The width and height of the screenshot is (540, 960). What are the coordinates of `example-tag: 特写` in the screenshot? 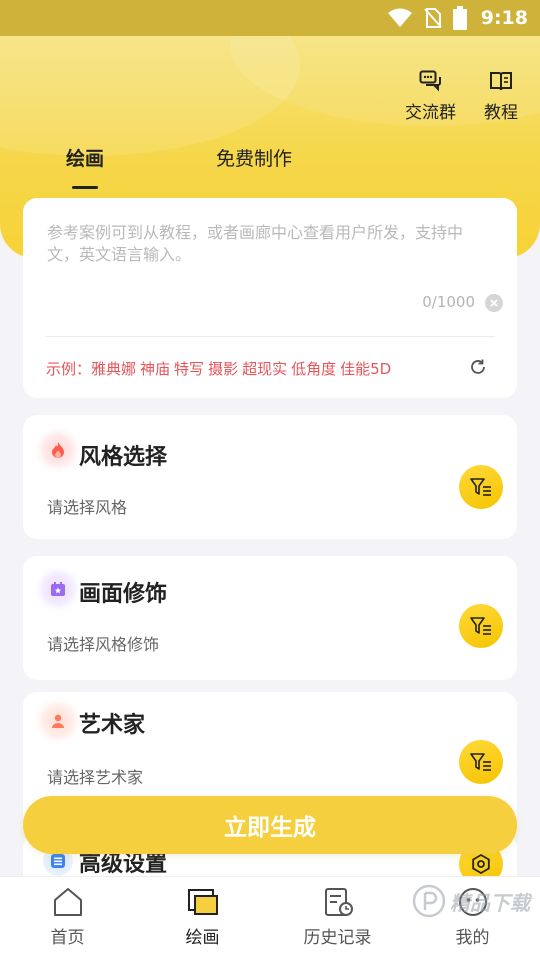 It's located at (189, 369).